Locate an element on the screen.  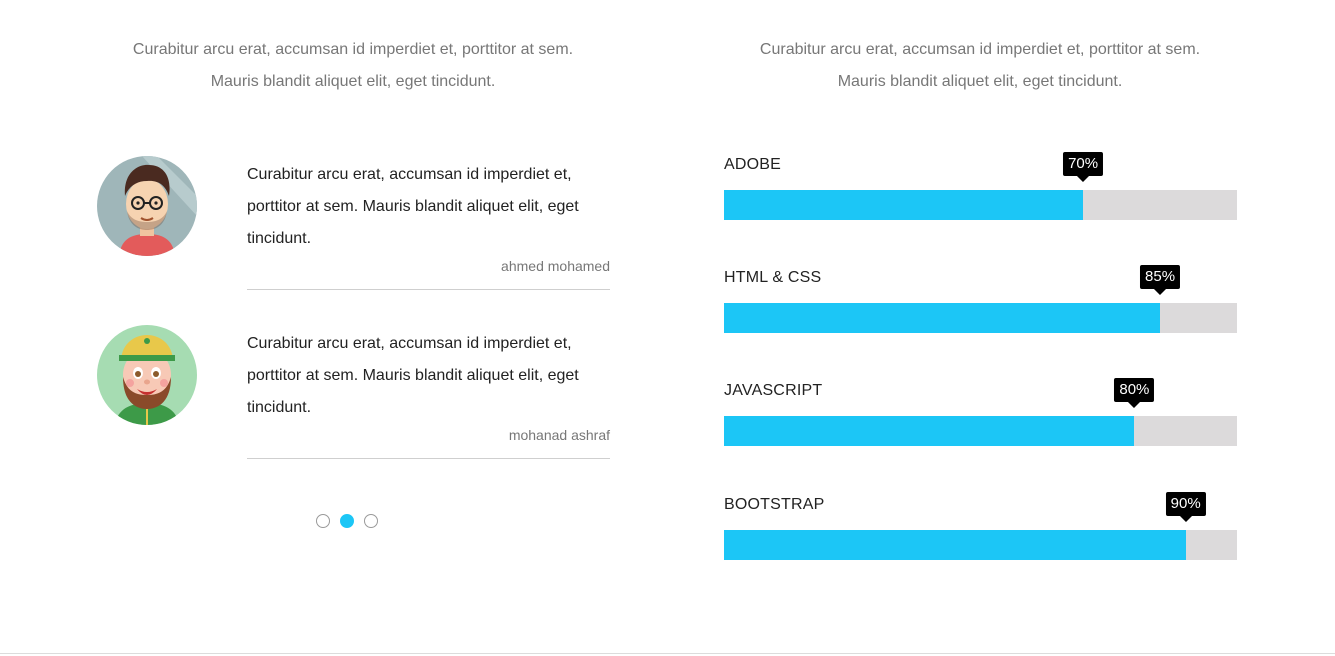
man-with-glasses-icon is located at coordinates (147, 206).